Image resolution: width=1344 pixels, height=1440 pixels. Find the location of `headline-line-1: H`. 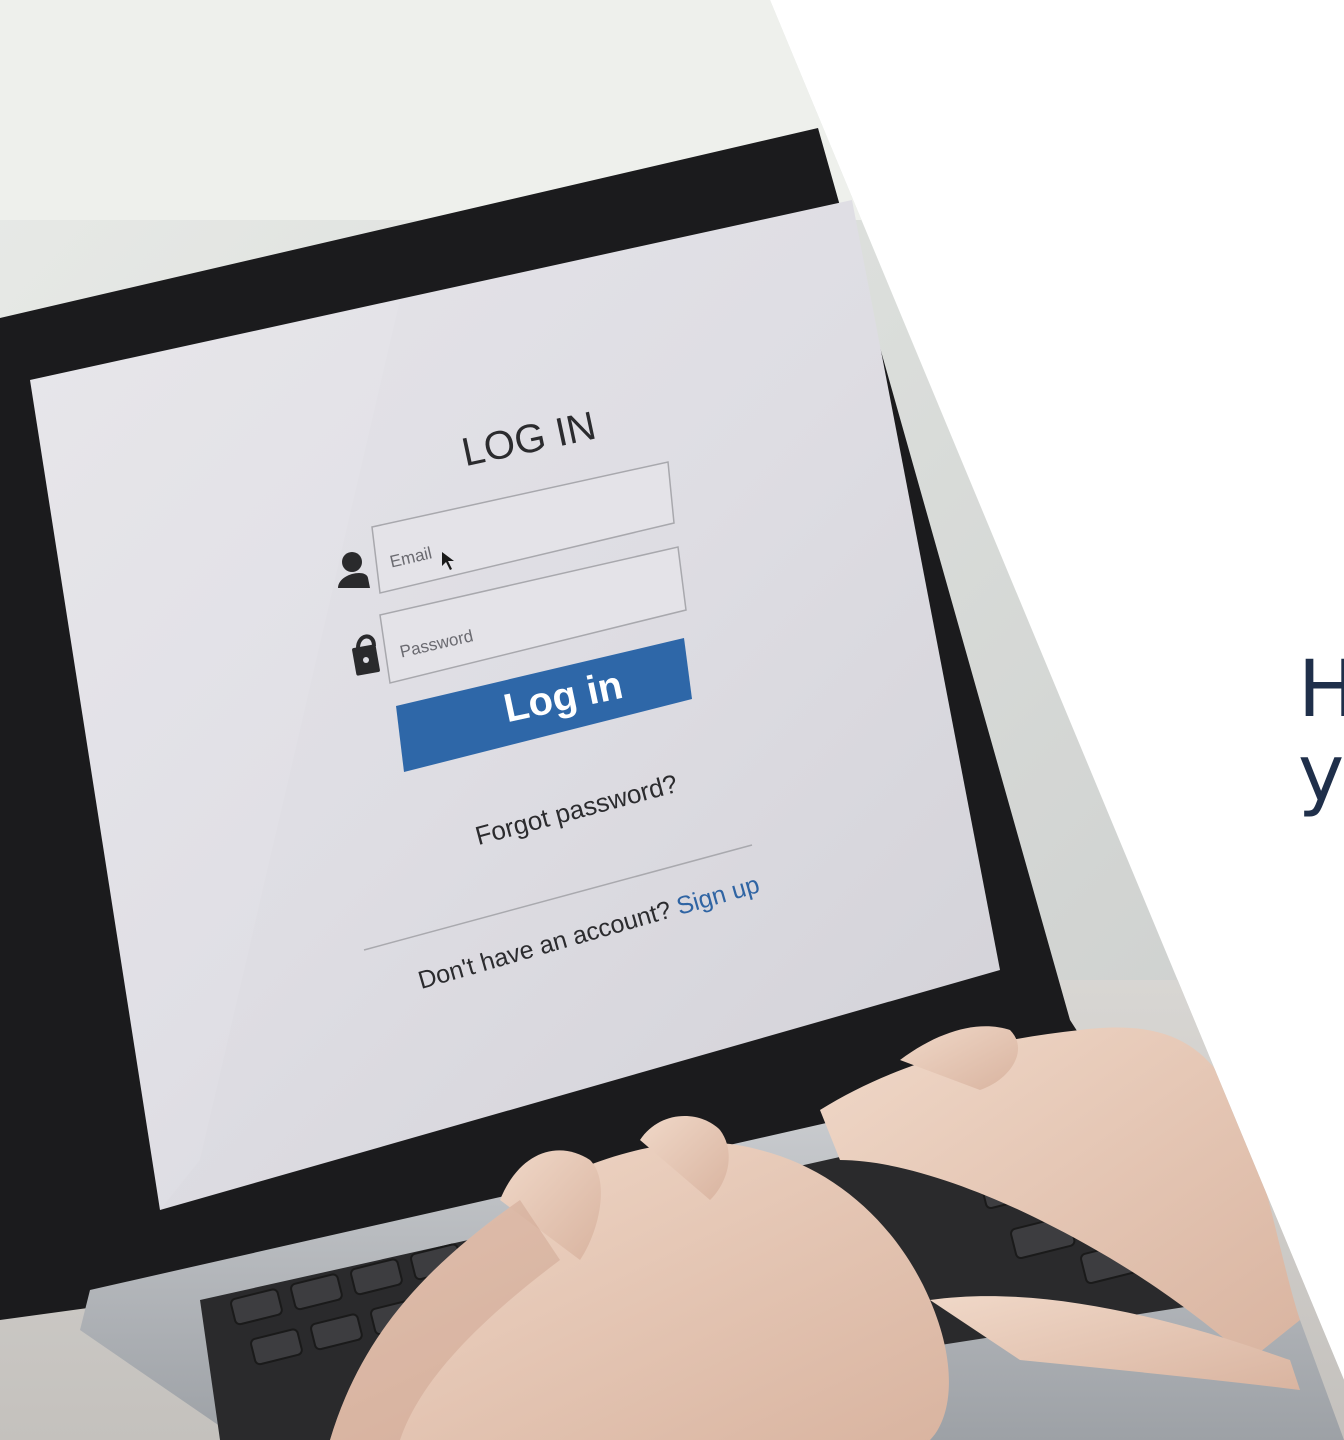

headline-line-1: H is located at coordinates (1321, 690).